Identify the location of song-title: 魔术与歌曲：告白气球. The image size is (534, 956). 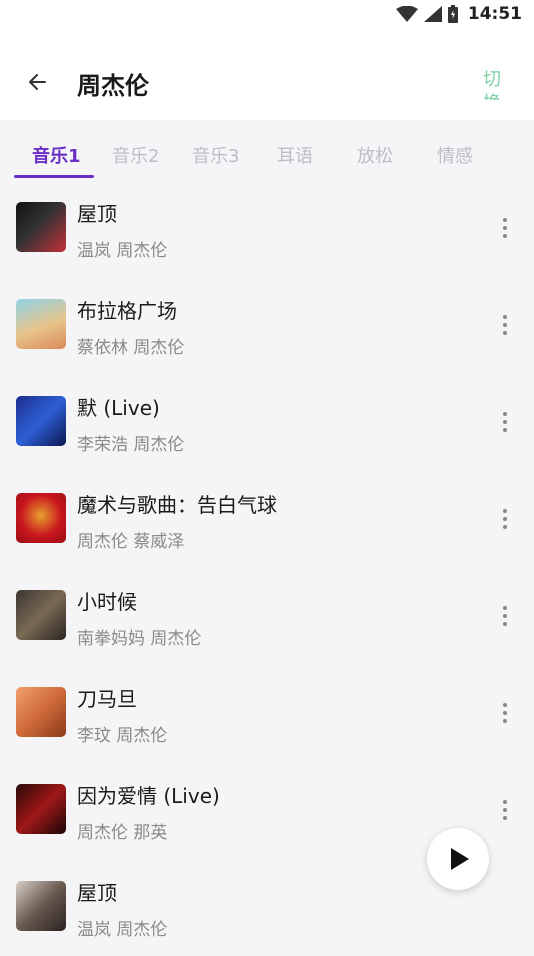
(177, 505).